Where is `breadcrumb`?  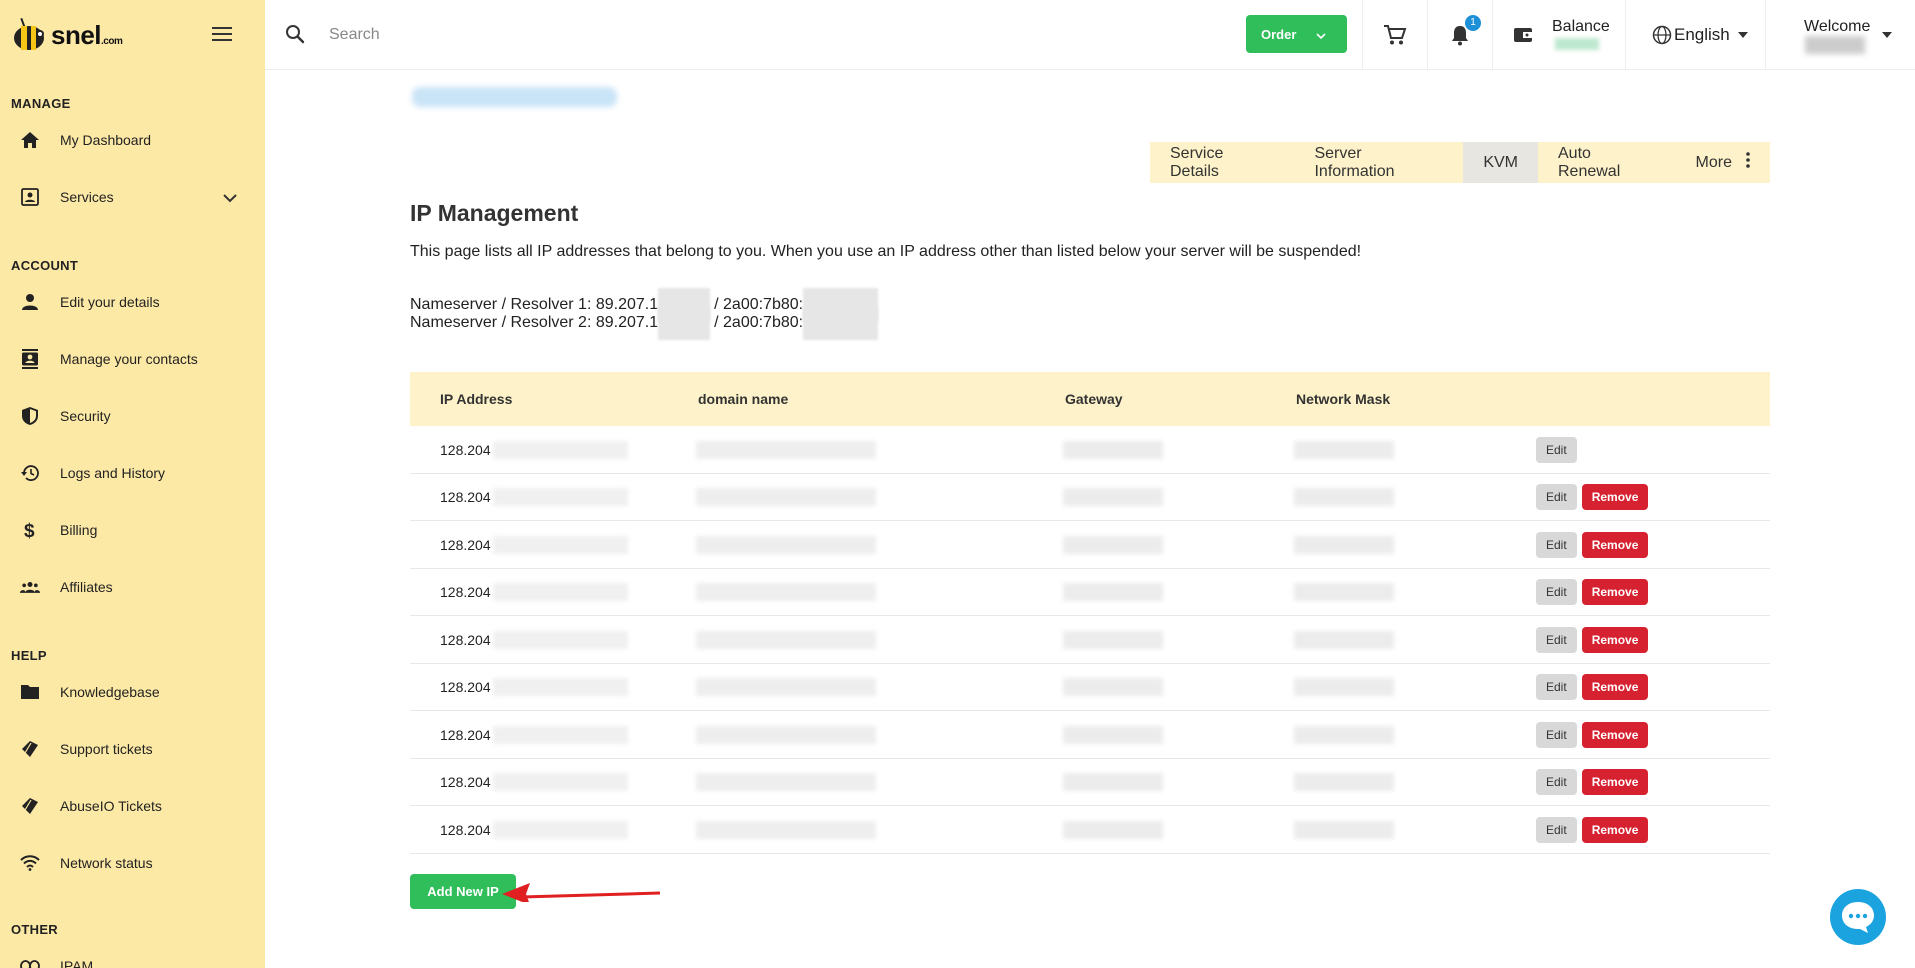 breadcrumb is located at coordinates (514, 97).